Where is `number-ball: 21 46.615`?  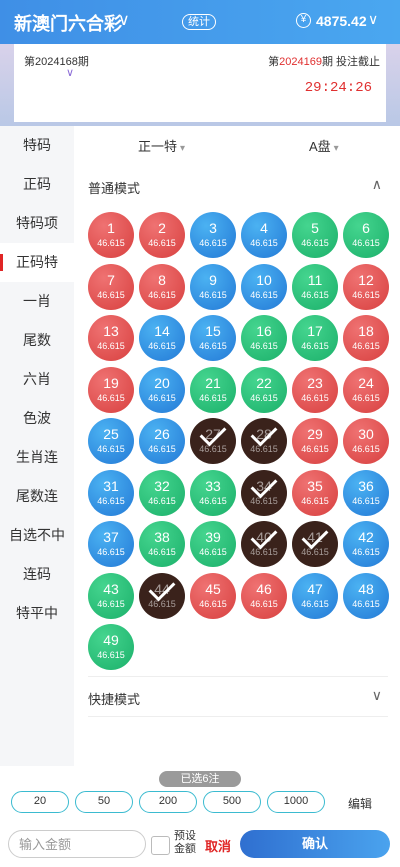 number-ball: 21 46.615 is located at coordinates (213, 389).